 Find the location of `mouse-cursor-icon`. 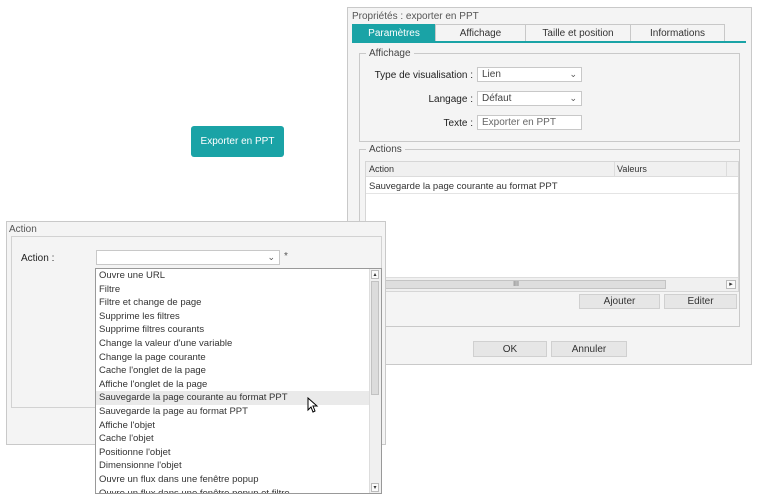

mouse-cursor-icon is located at coordinates (313, 405).